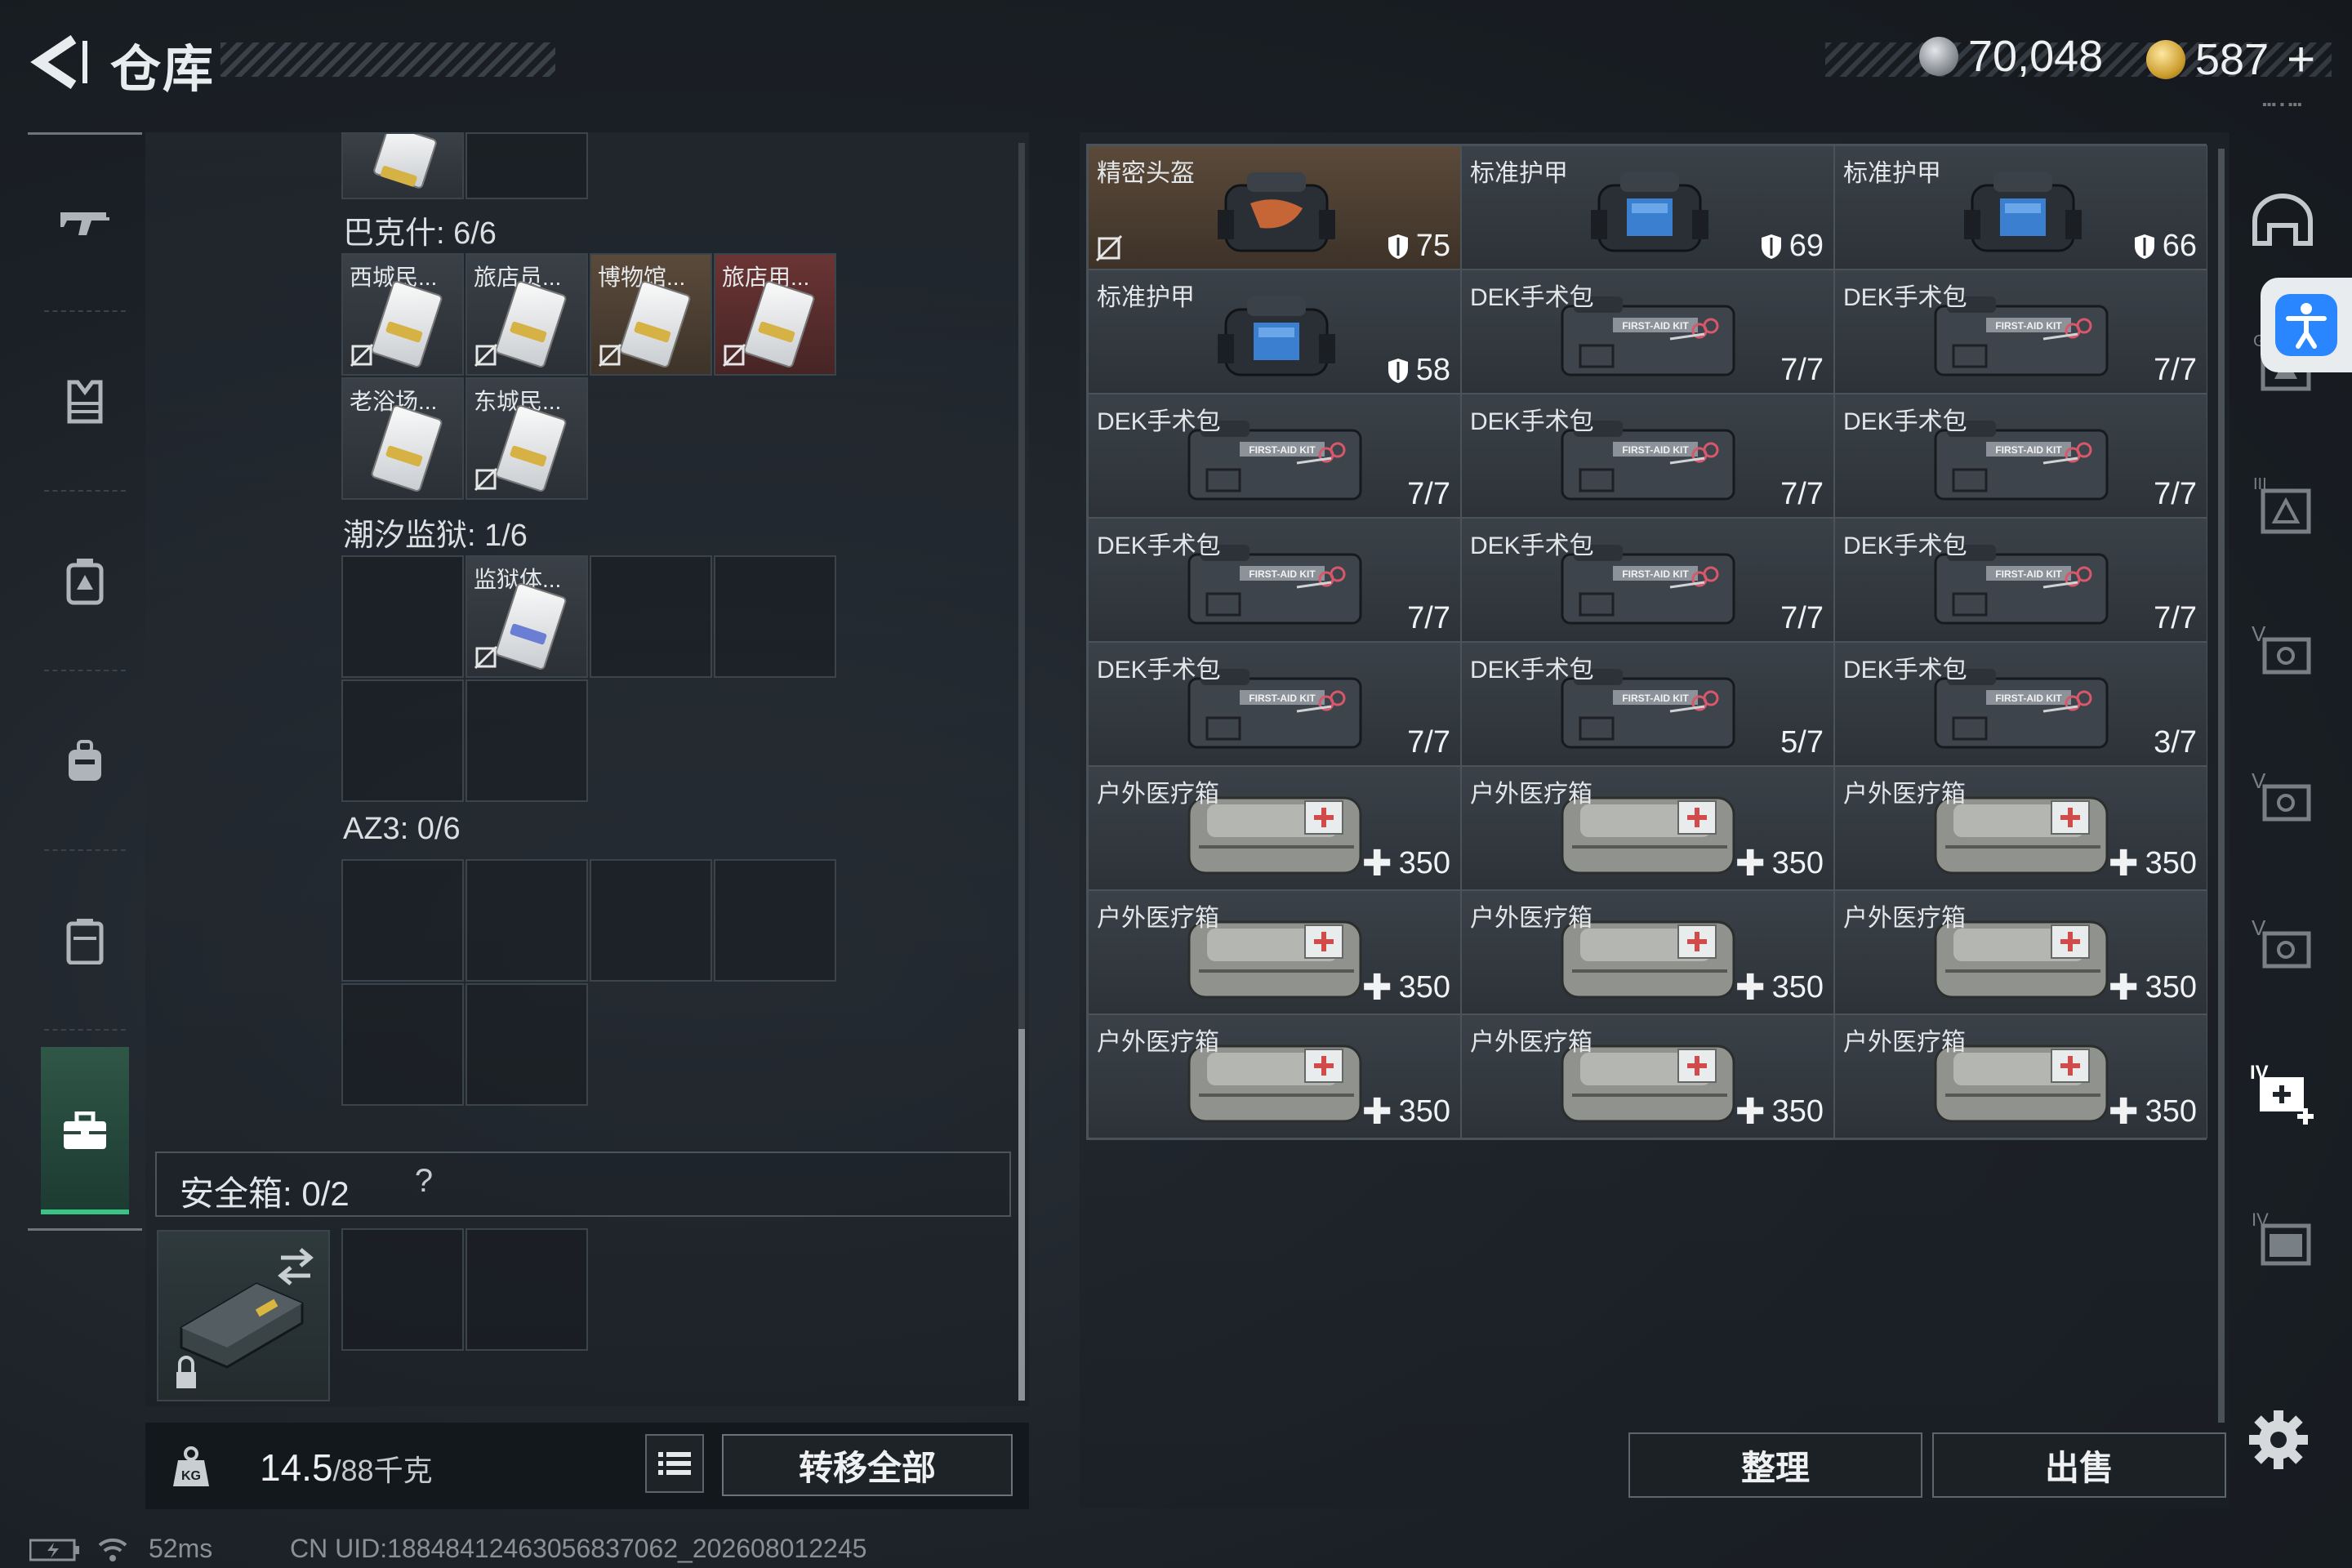  I want to click on stash-item-helmet: 精密头盔 75, so click(1274, 207).